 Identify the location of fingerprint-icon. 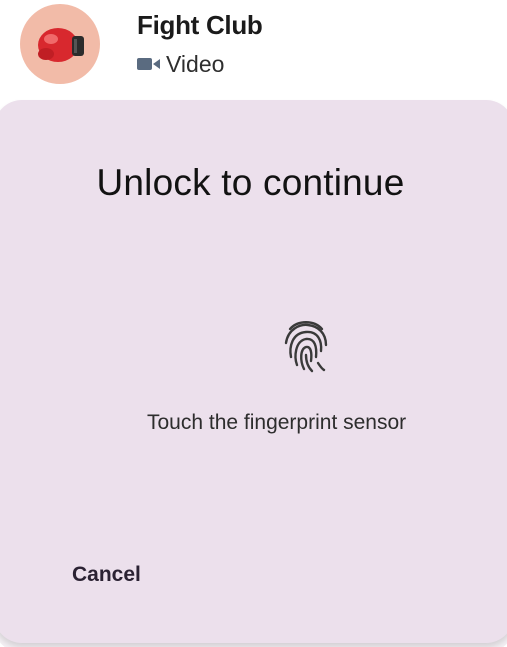
(306, 345).